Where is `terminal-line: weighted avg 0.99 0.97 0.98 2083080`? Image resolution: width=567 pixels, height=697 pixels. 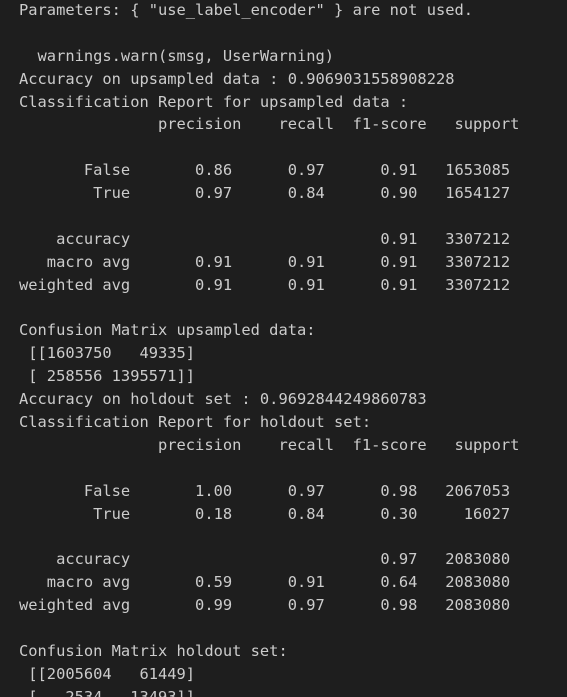 terminal-line: weighted avg 0.99 0.97 0.98 2083080 is located at coordinates (265, 605).